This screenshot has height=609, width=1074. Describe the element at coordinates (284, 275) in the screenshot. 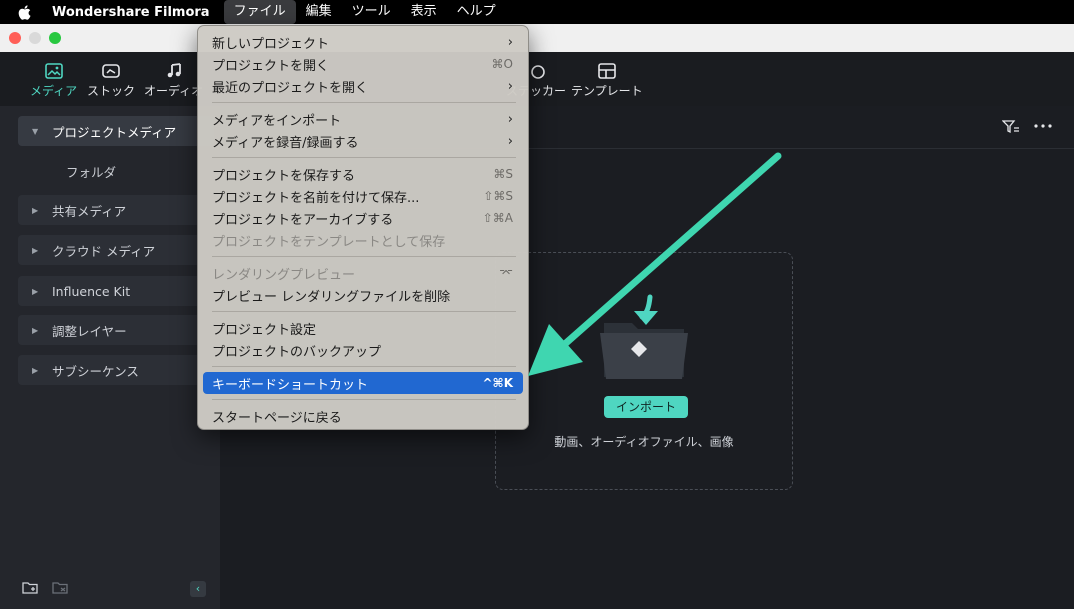

I see `menu-item-label: レンダリングプレビュー` at that location.